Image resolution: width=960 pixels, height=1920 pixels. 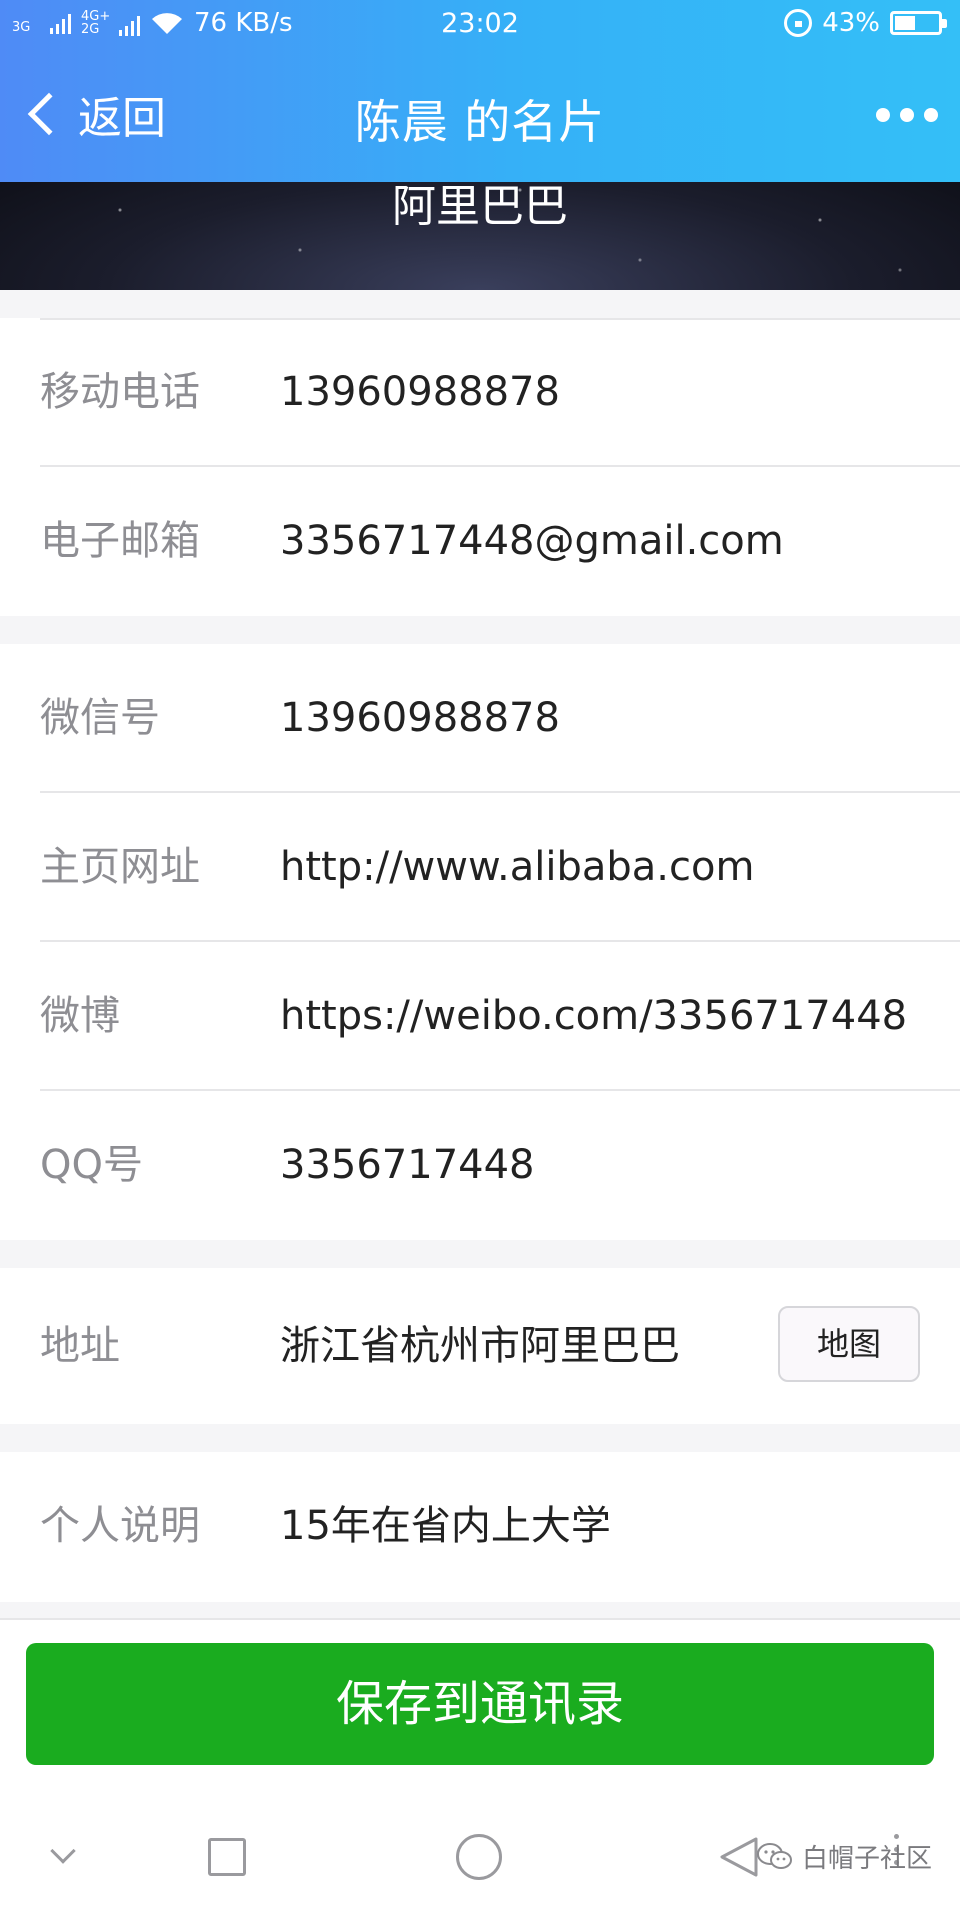 What do you see at coordinates (63, 1851) in the screenshot?
I see `hide-nav-icon` at bounding box center [63, 1851].